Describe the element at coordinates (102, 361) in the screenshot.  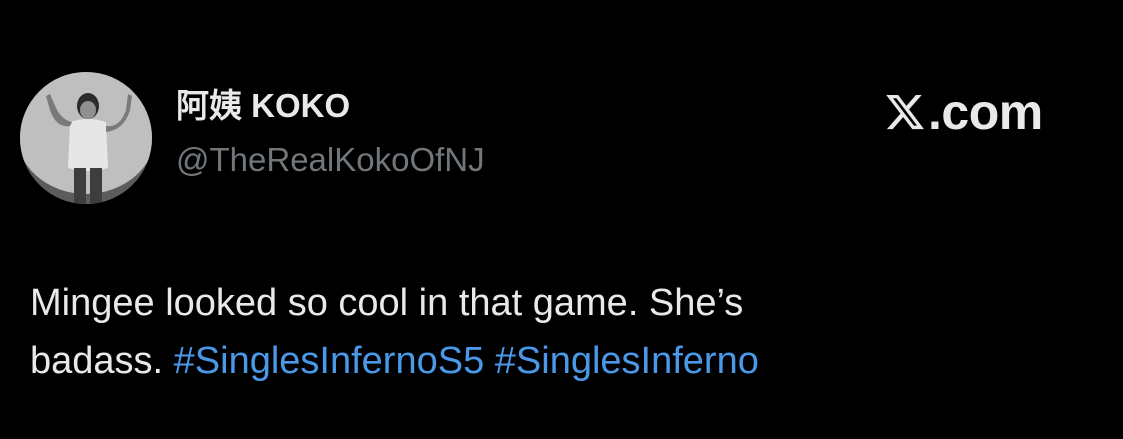
I see `tweet-line-2-text: badass.` at that location.